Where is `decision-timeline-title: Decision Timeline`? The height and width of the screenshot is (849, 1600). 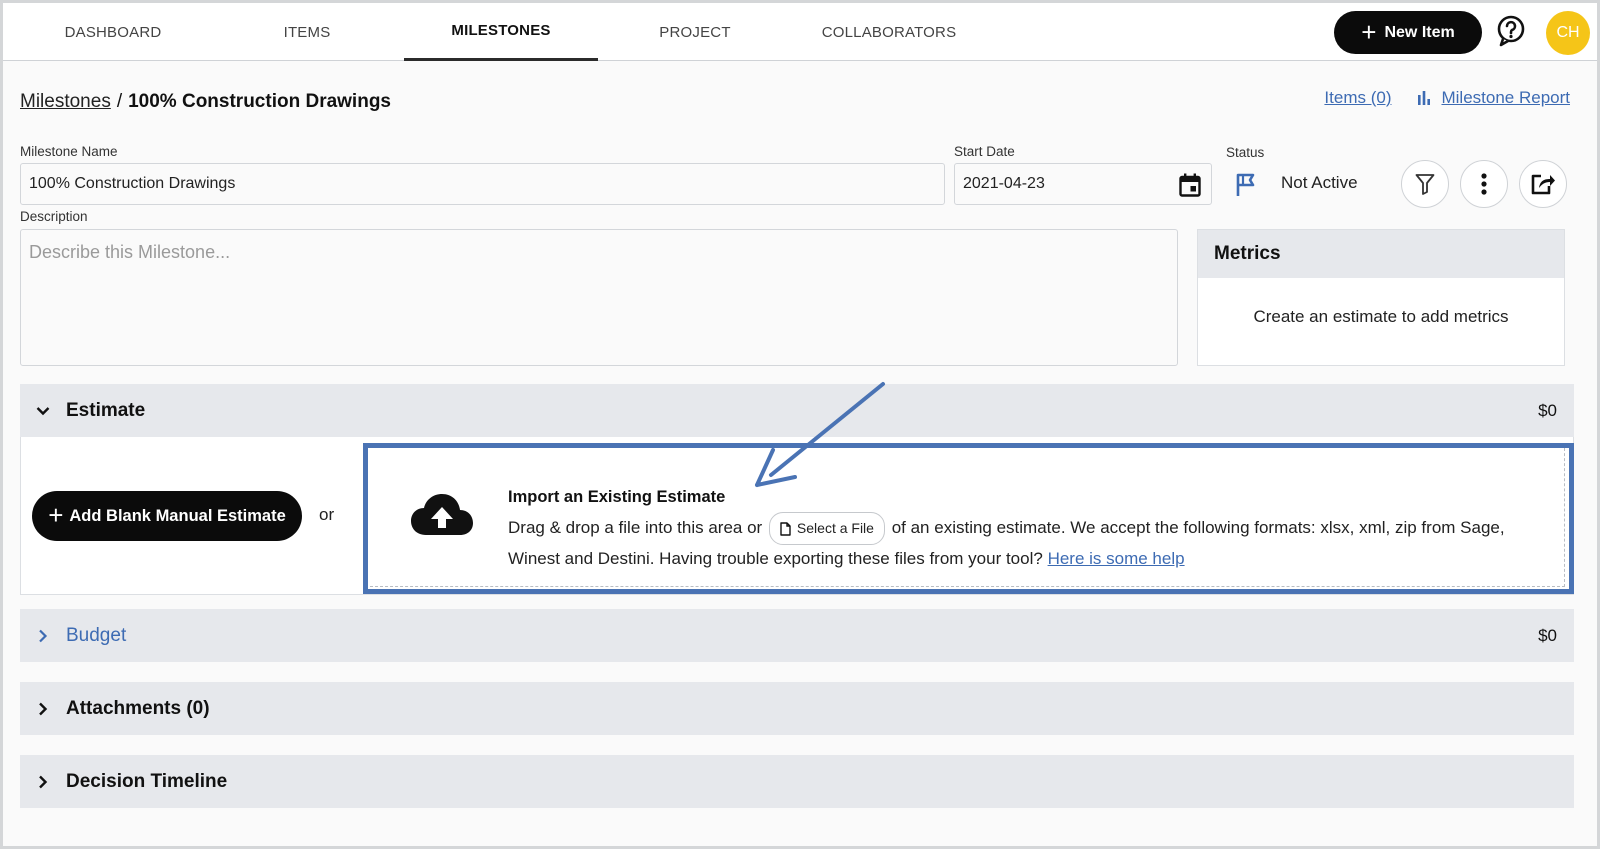
decision-timeline-title: Decision Timeline is located at coordinates (147, 781).